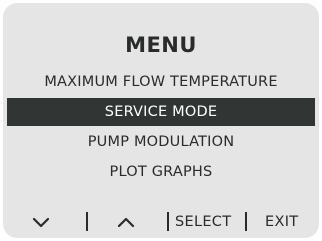 The image size is (322, 241). I want to click on menu-item-plot-graphs: PLOT GRAPHS, so click(161, 172).